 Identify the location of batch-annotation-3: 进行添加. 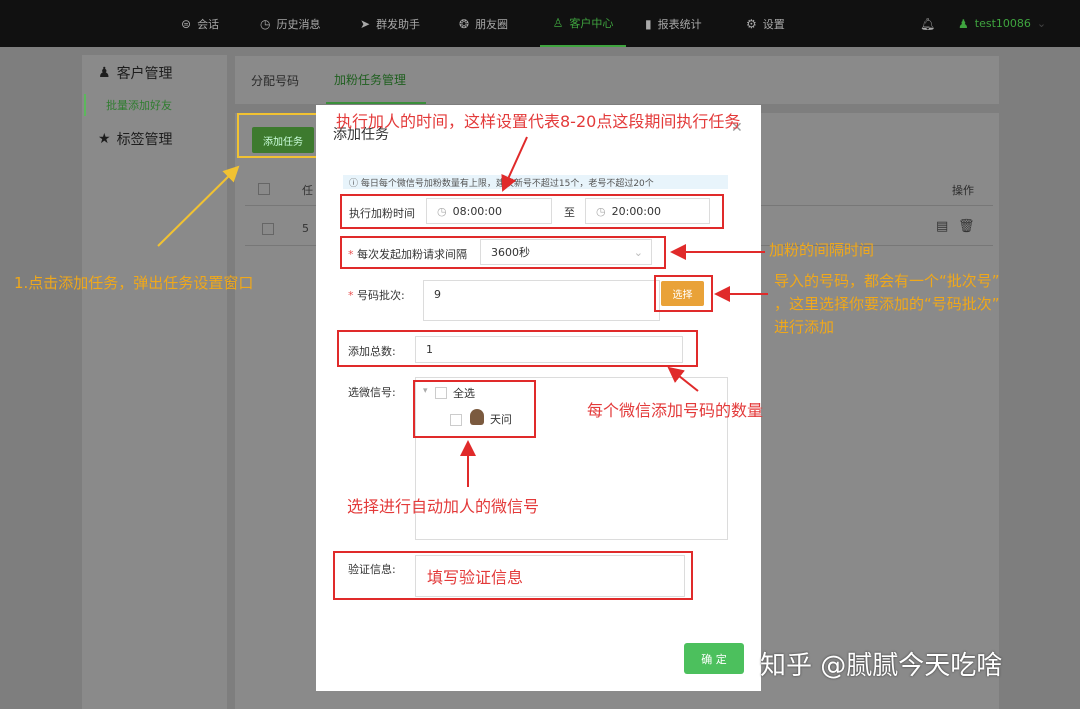
(804, 327).